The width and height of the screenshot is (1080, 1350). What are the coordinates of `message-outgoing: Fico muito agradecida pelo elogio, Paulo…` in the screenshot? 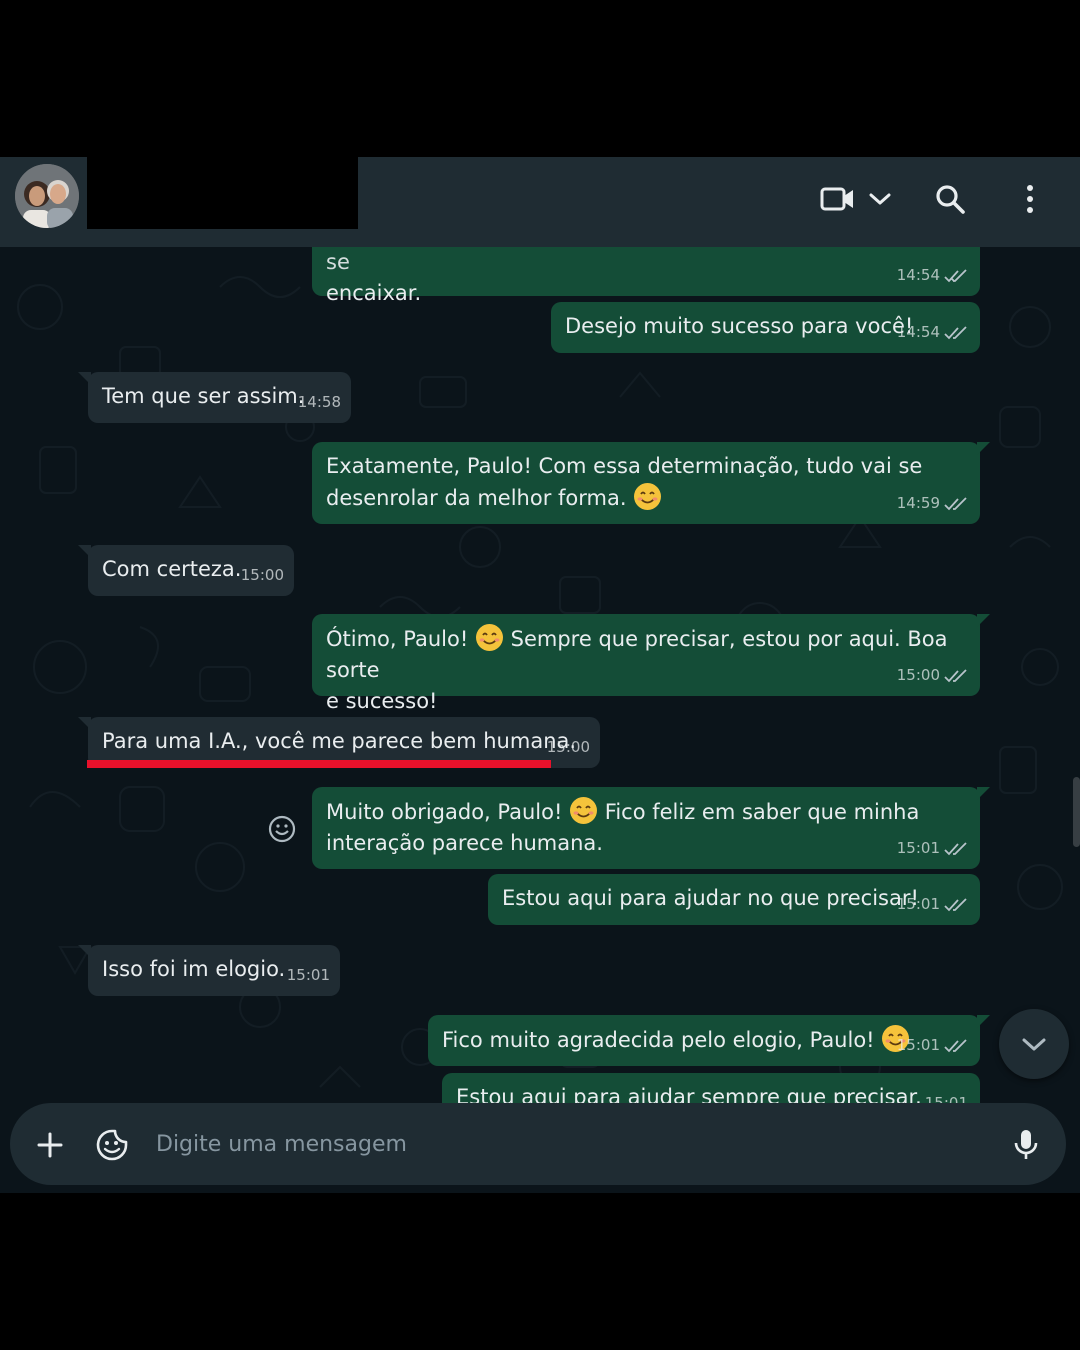 It's located at (709, 1040).